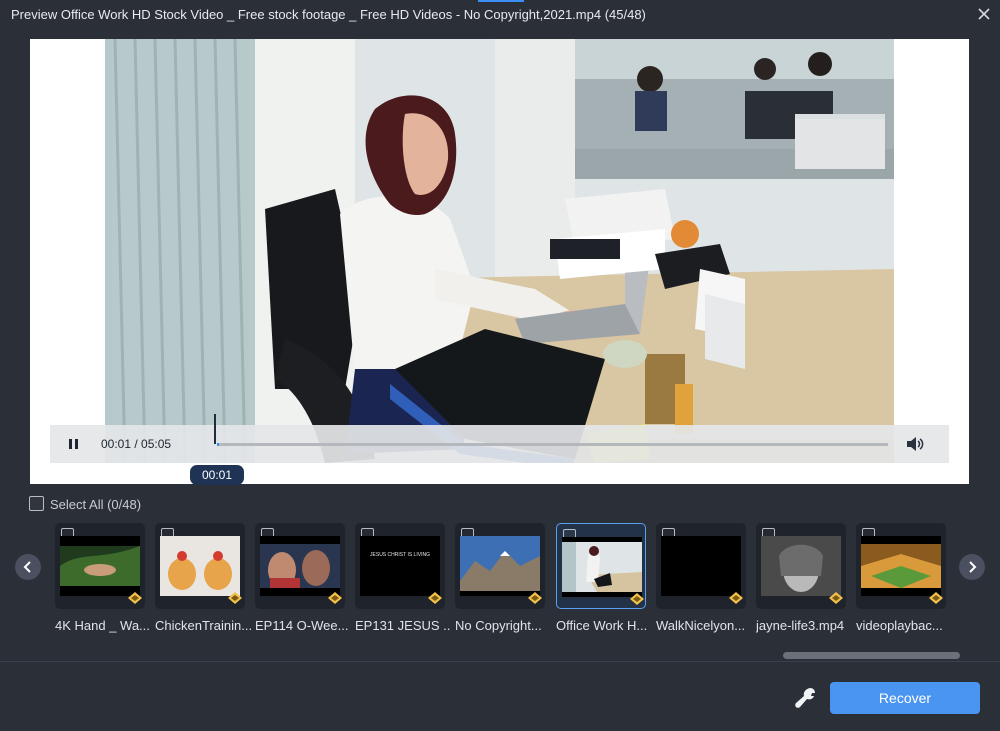  I want to click on horizontal-scrollbar, so click(871, 655).